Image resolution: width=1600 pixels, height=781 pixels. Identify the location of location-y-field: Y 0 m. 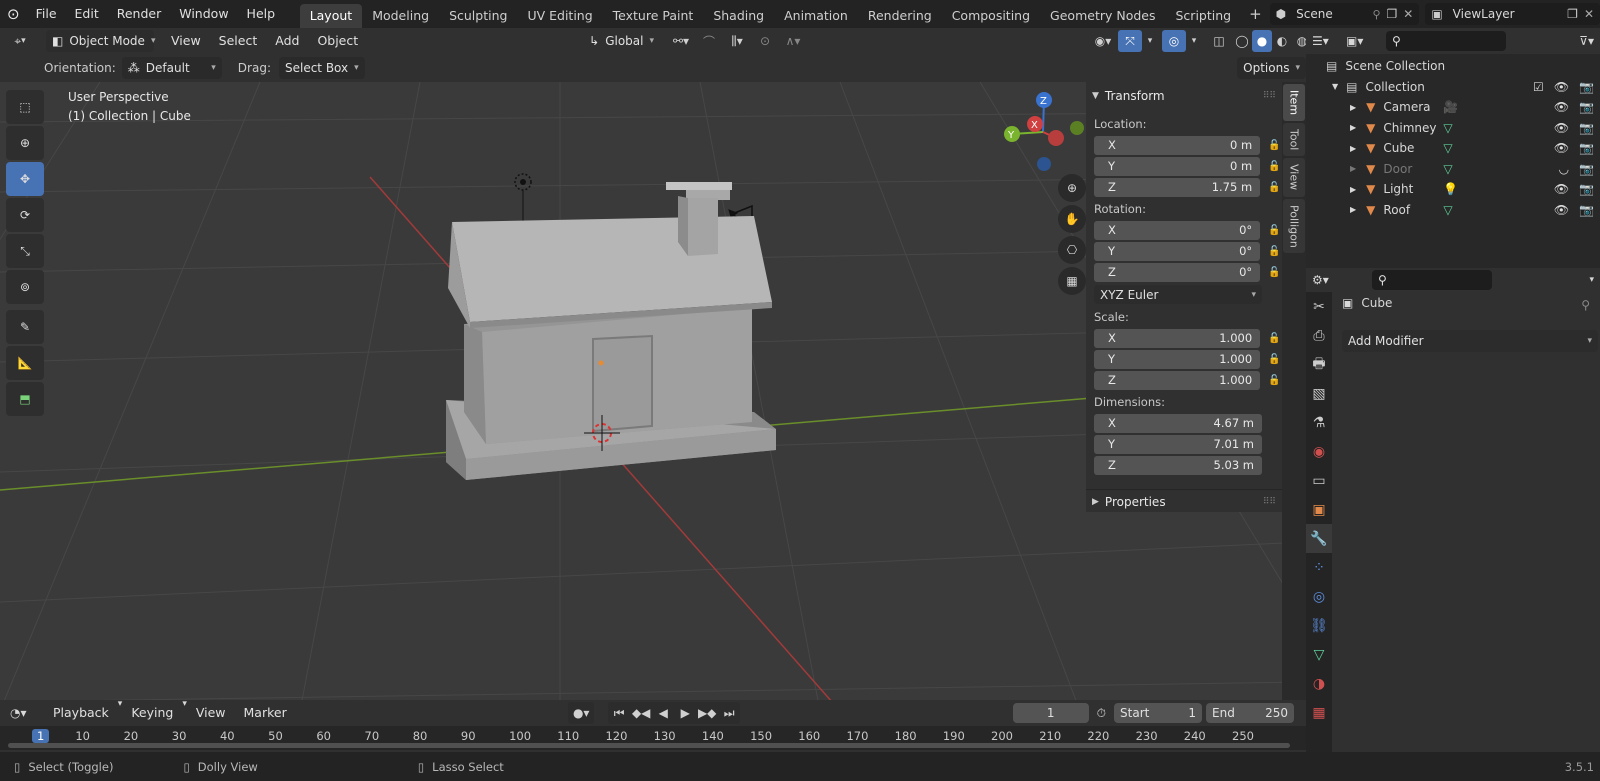
(1177, 166).